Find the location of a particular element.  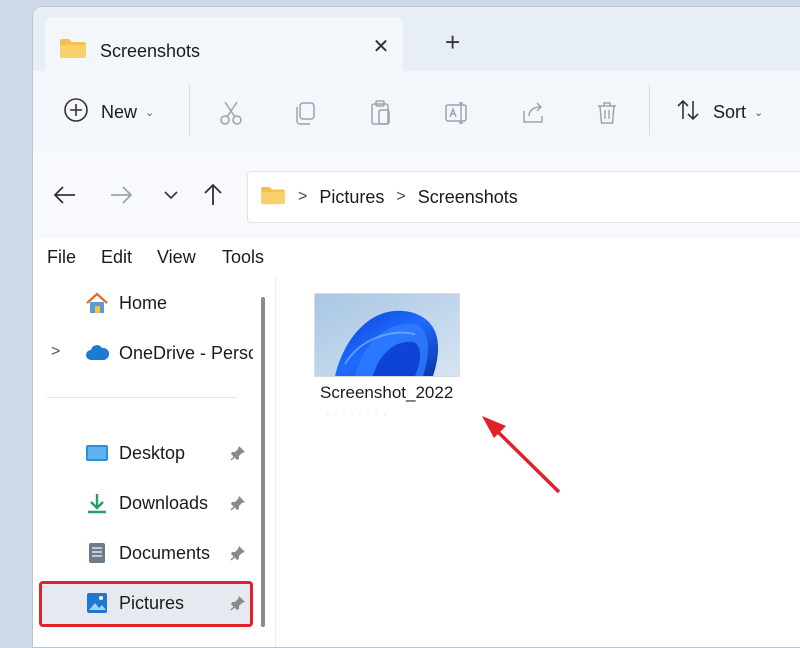

annotation-arrow is located at coordinates (521, 455).